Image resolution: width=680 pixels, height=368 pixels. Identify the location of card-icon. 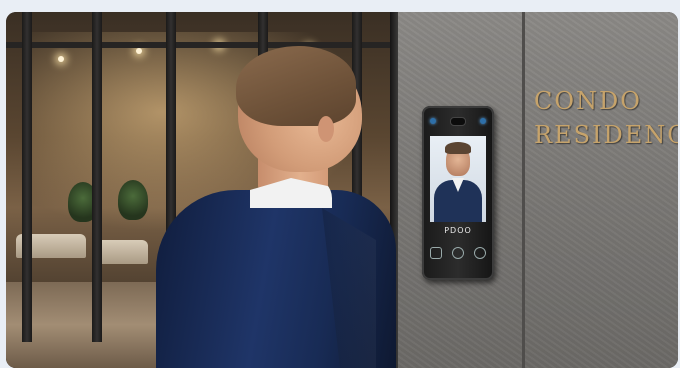
(436, 253).